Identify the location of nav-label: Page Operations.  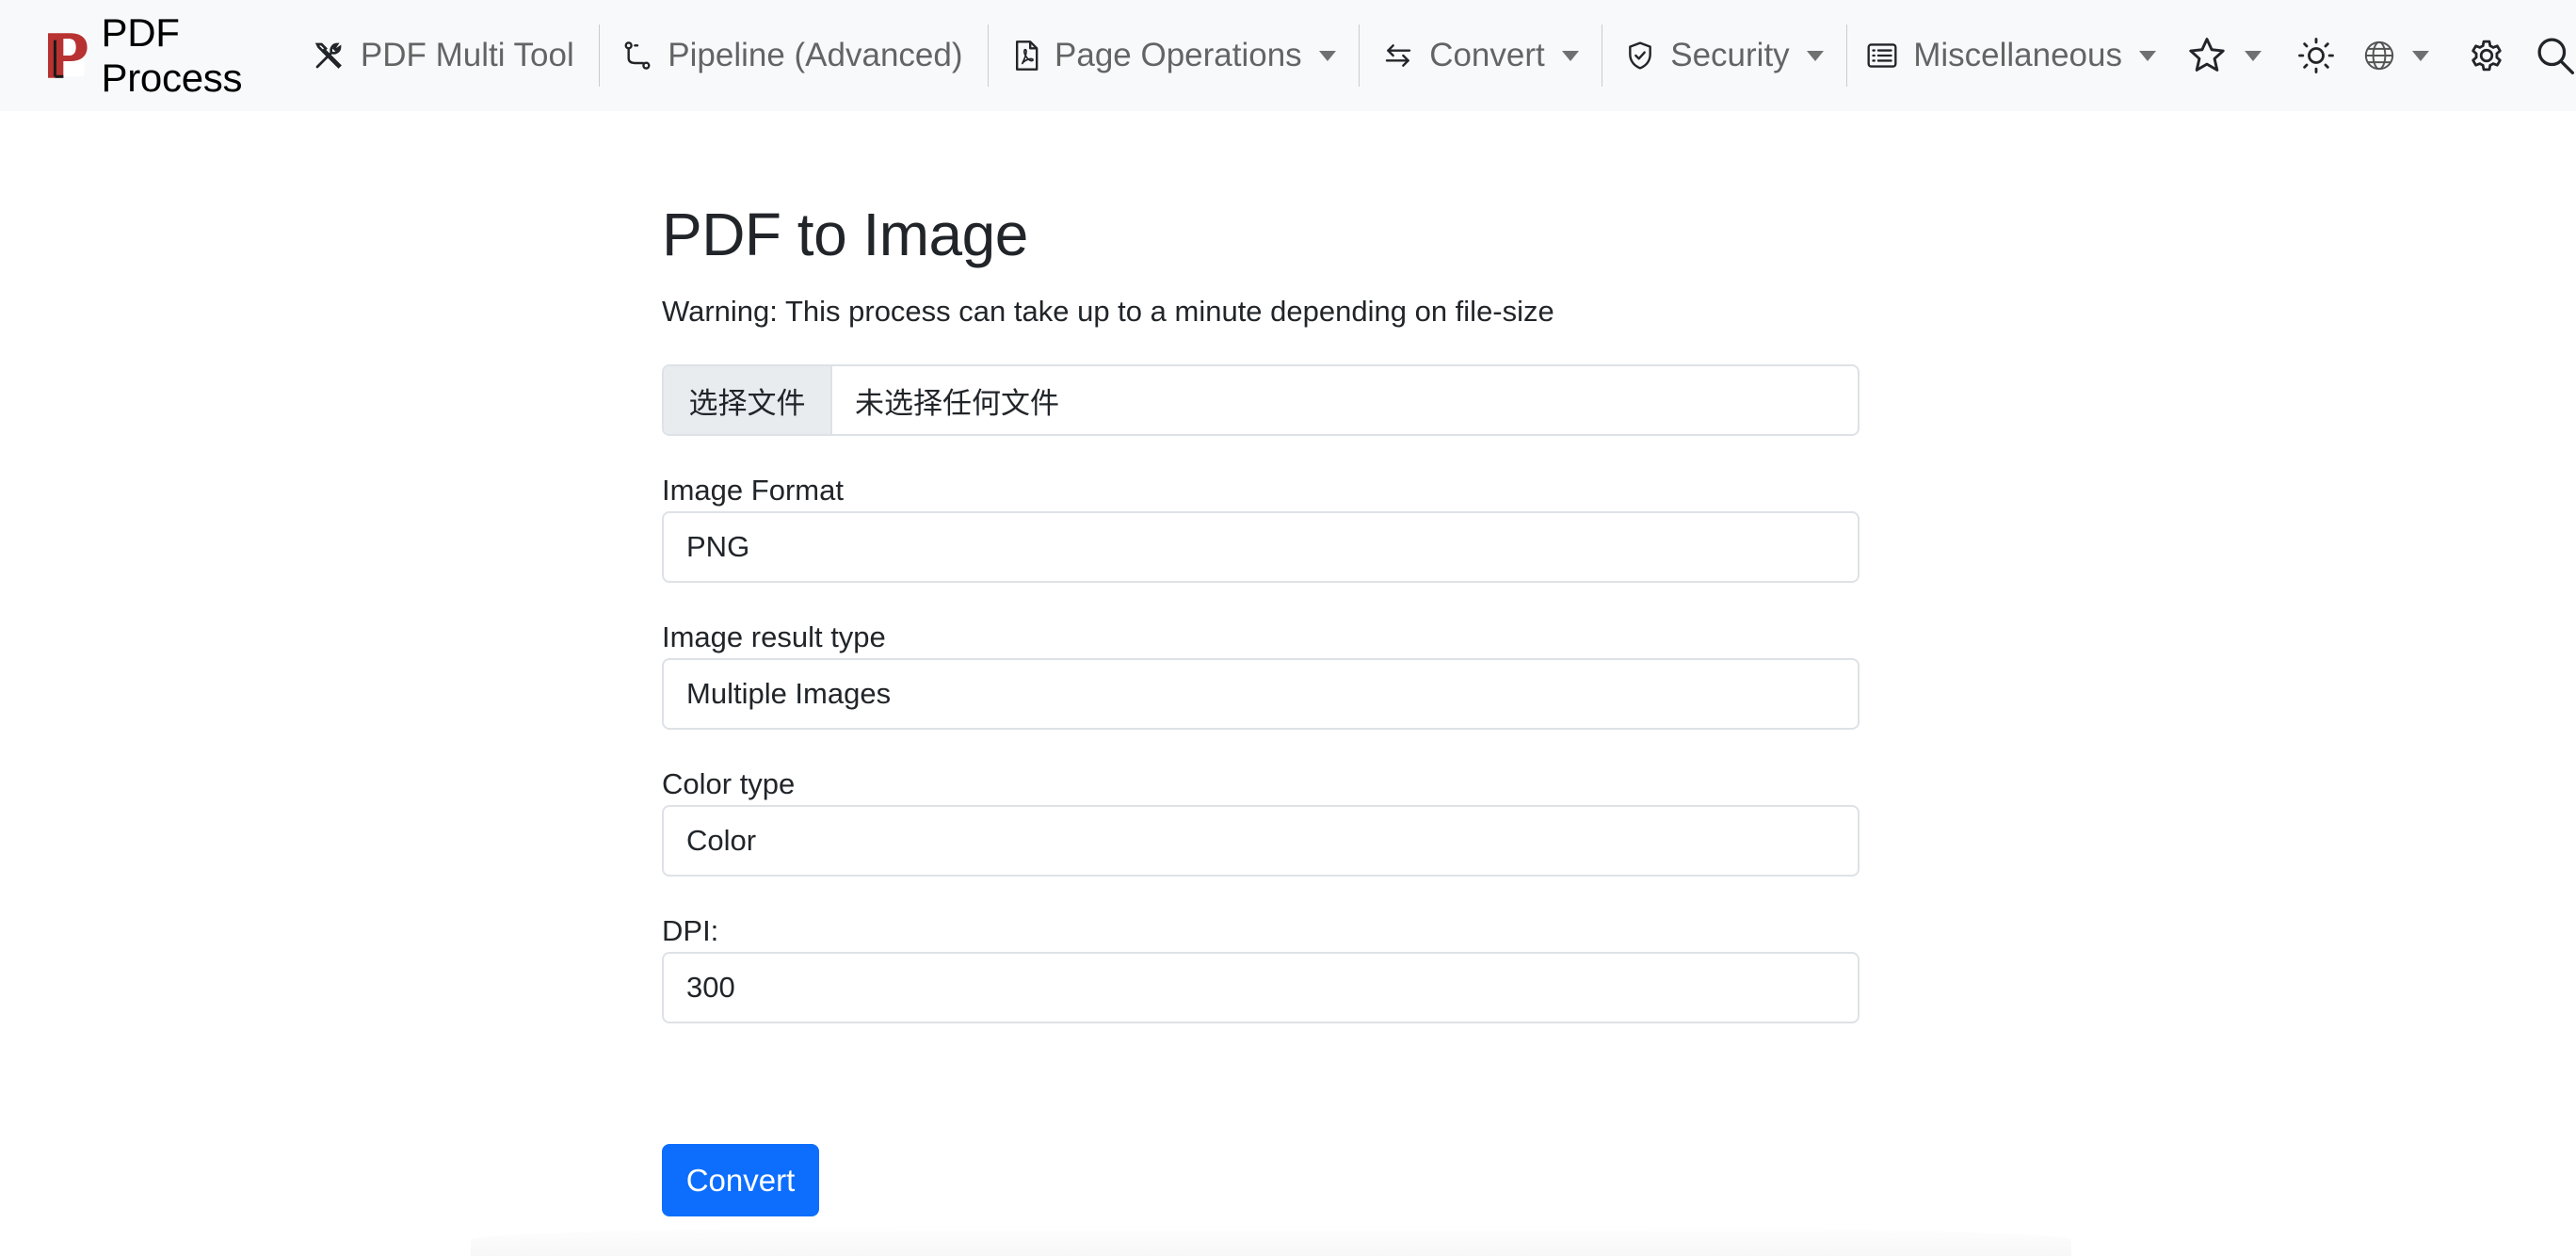
(1178, 55).